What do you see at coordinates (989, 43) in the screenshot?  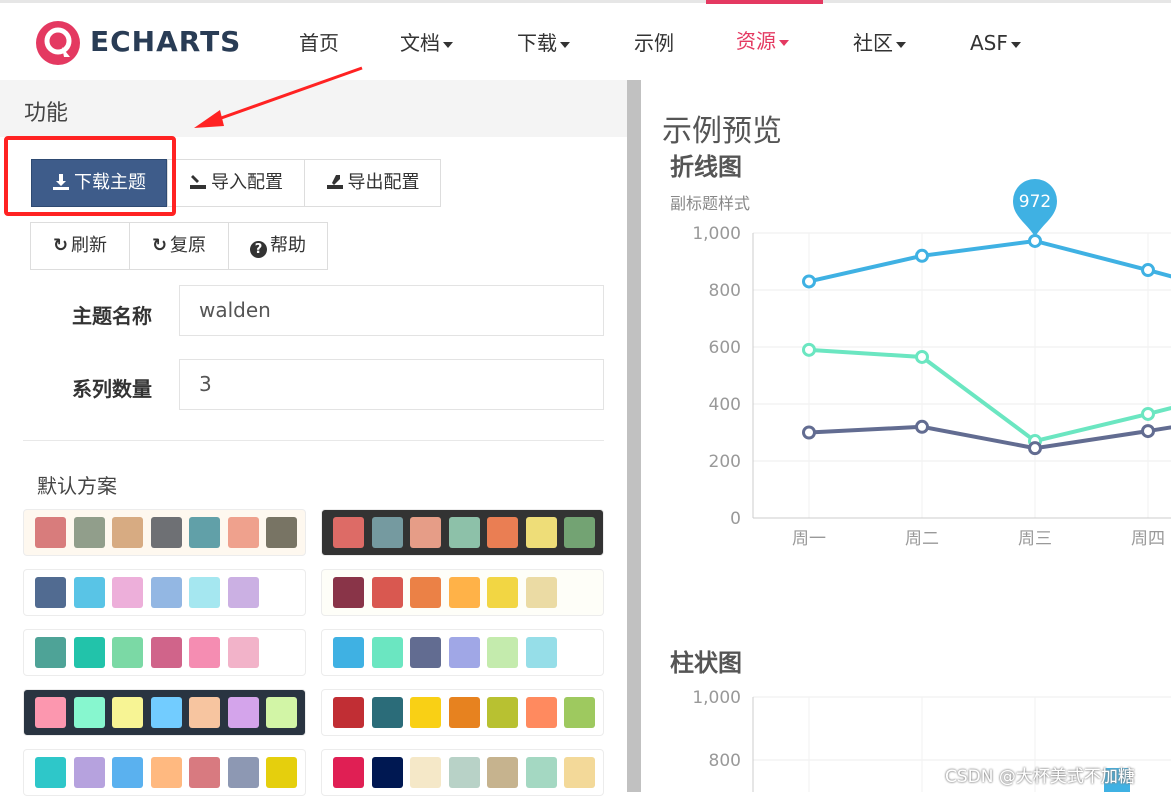 I see `nav-asf-label: ASF` at bounding box center [989, 43].